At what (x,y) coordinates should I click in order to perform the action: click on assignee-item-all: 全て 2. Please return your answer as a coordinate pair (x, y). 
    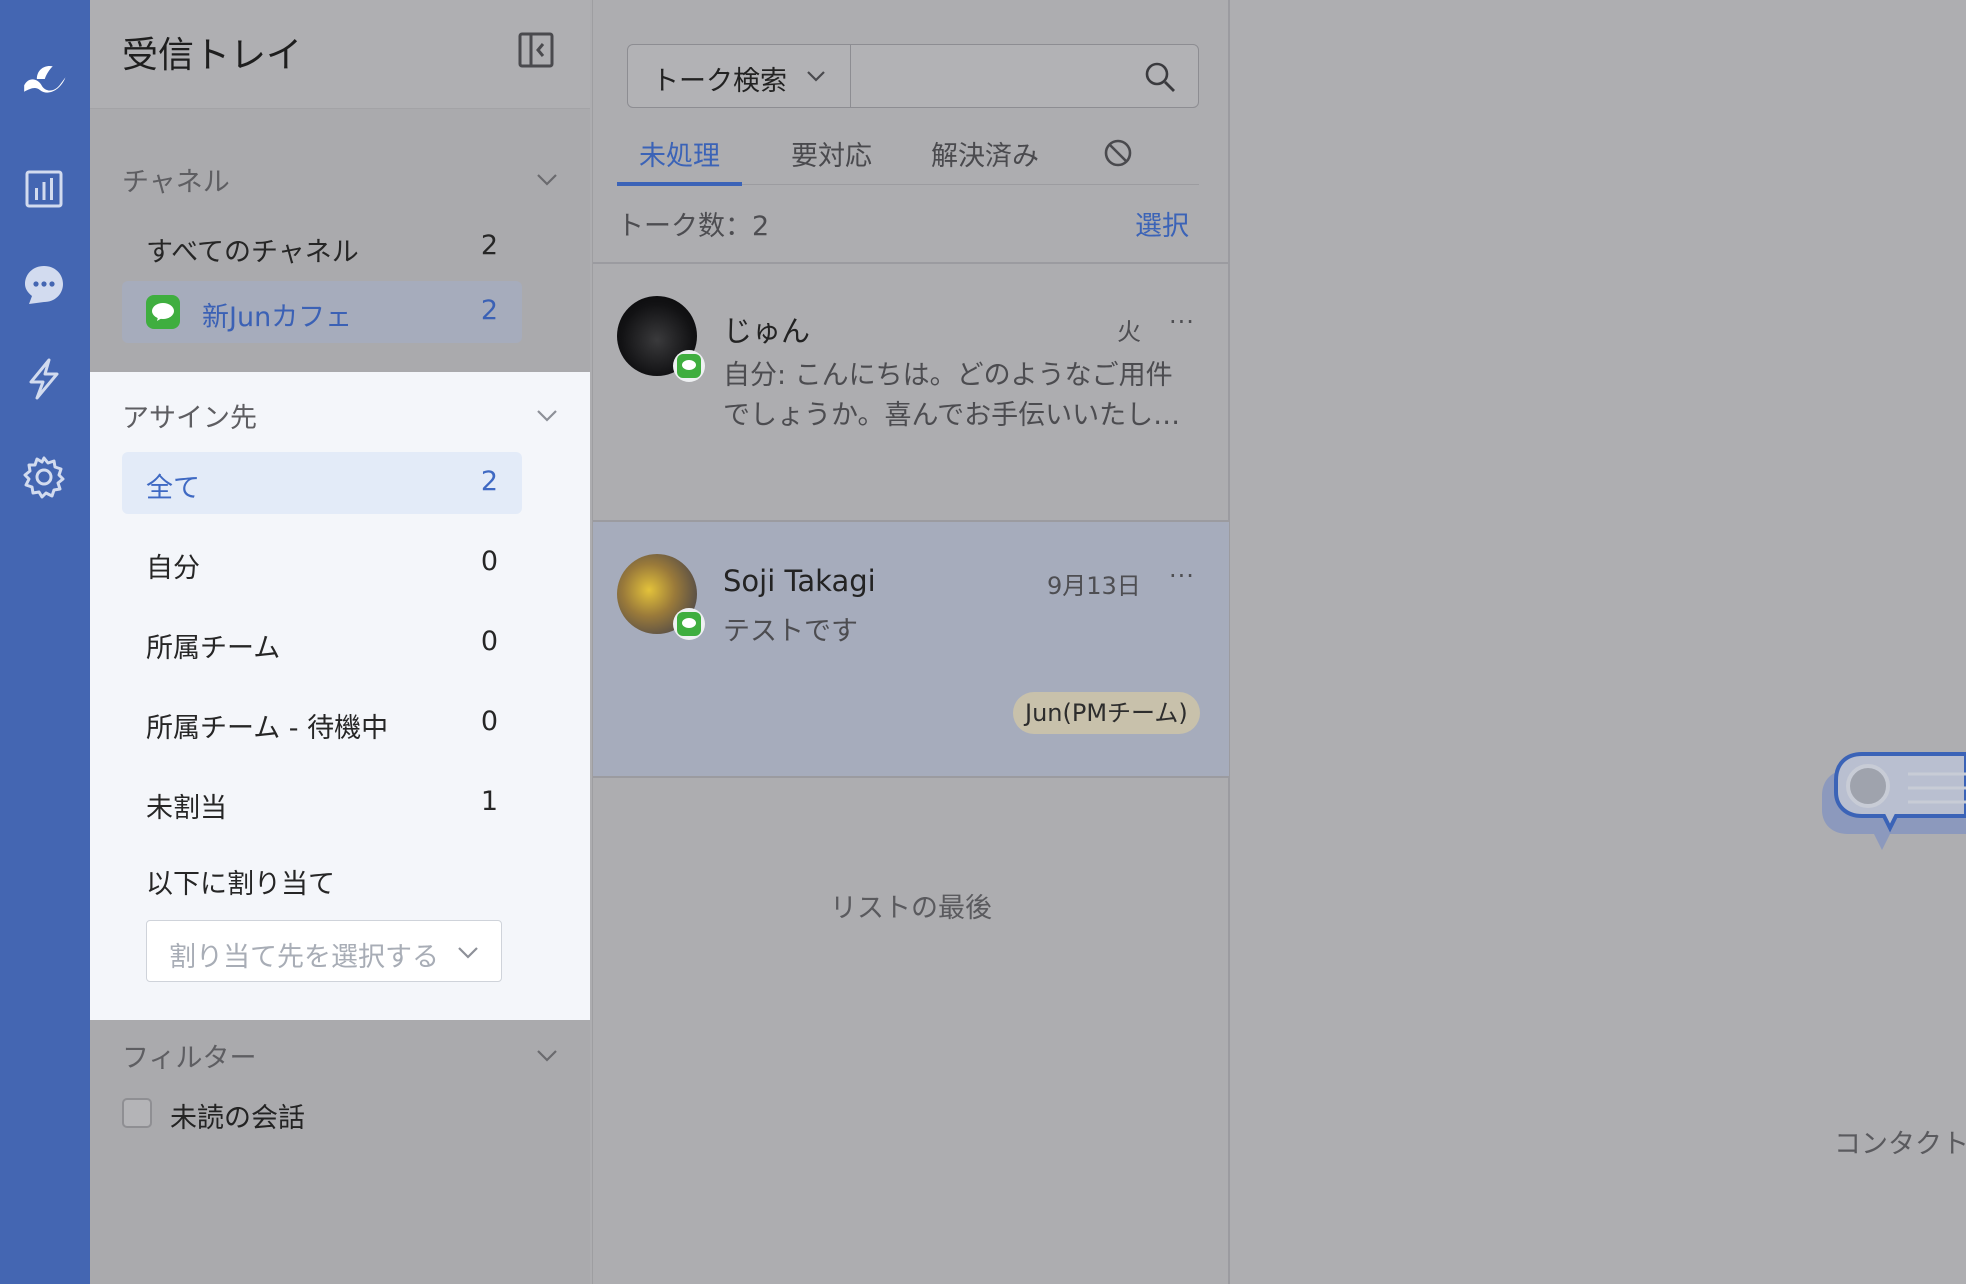
    Looking at the image, I should click on (322, 483).